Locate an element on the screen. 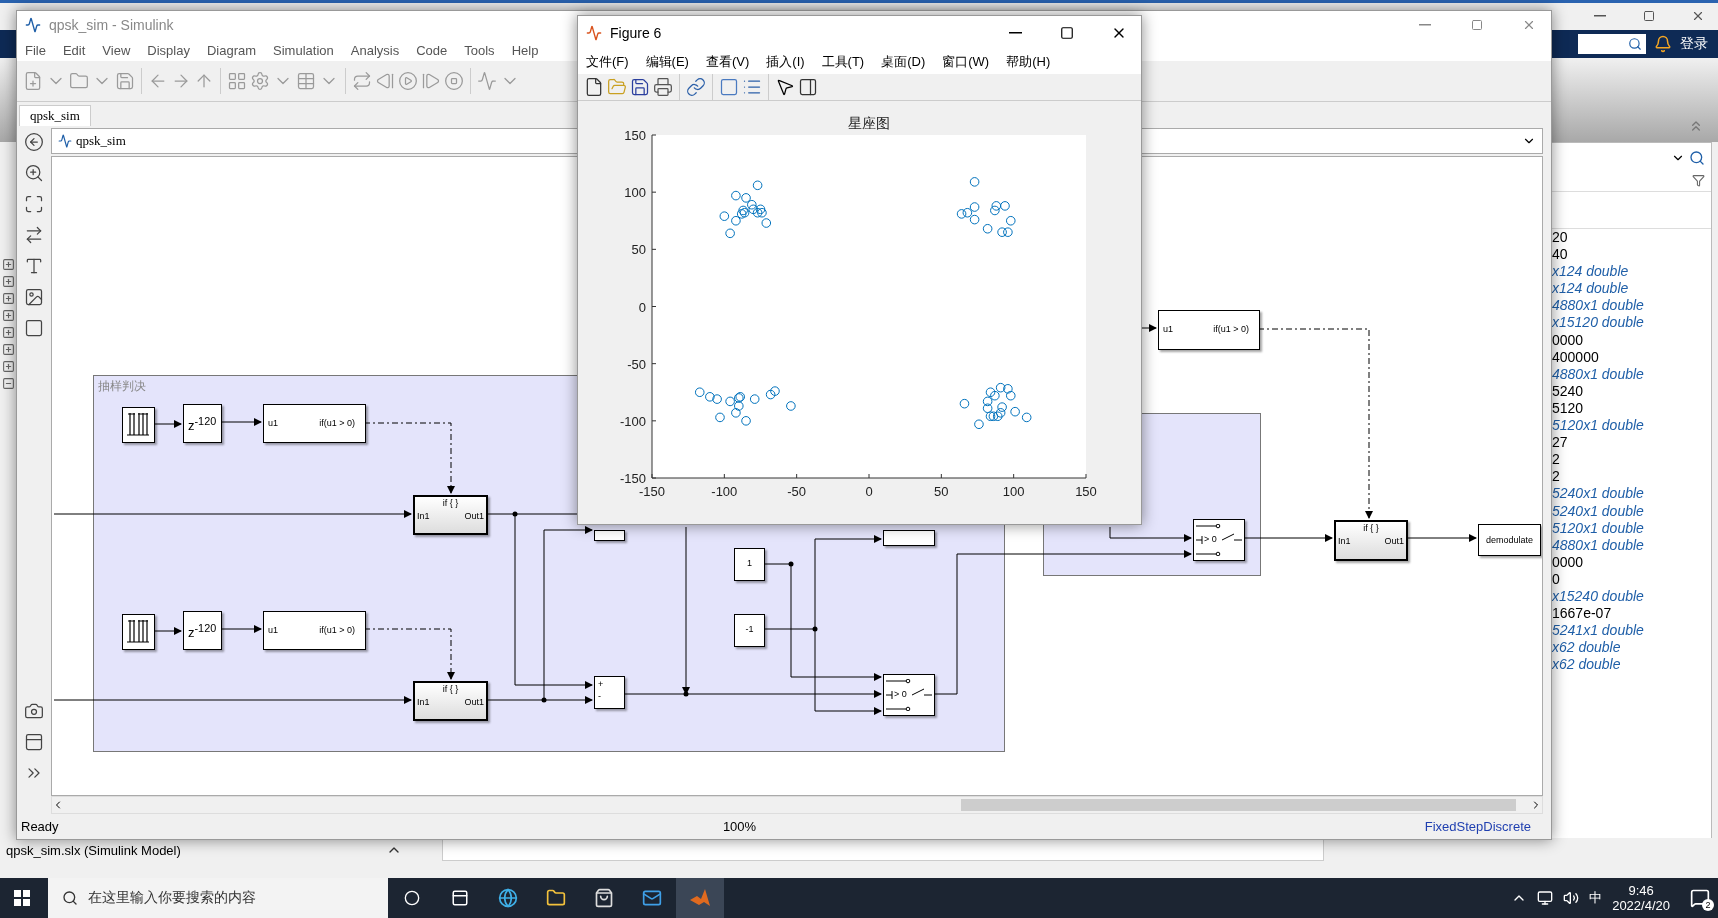 The height and width of the screenshot is (918, 1718). sum-block: + - is located at coordinates (609, 692).